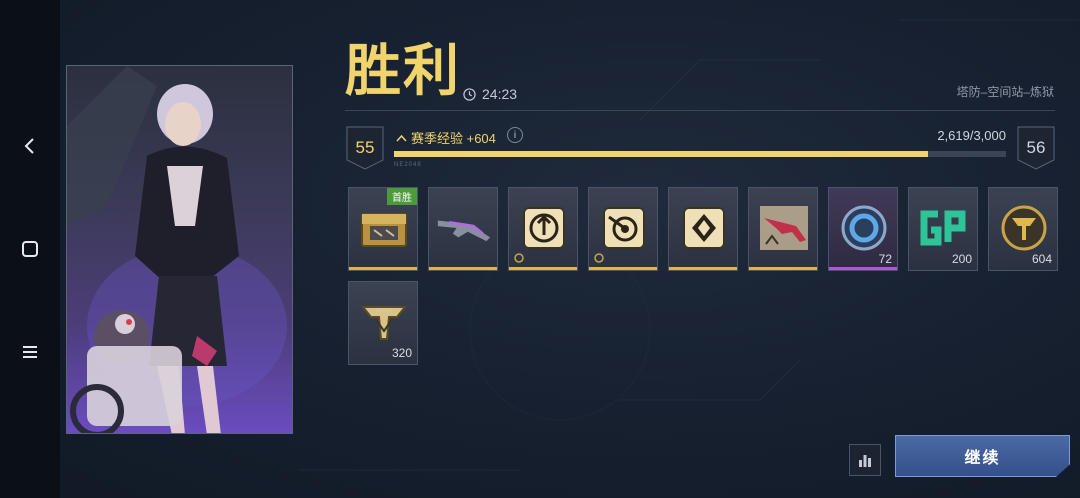 The height and width of the screenshot is (498, 1080). I want to click on season-xp-text: 赛季经验 +604, so click(453, 138).